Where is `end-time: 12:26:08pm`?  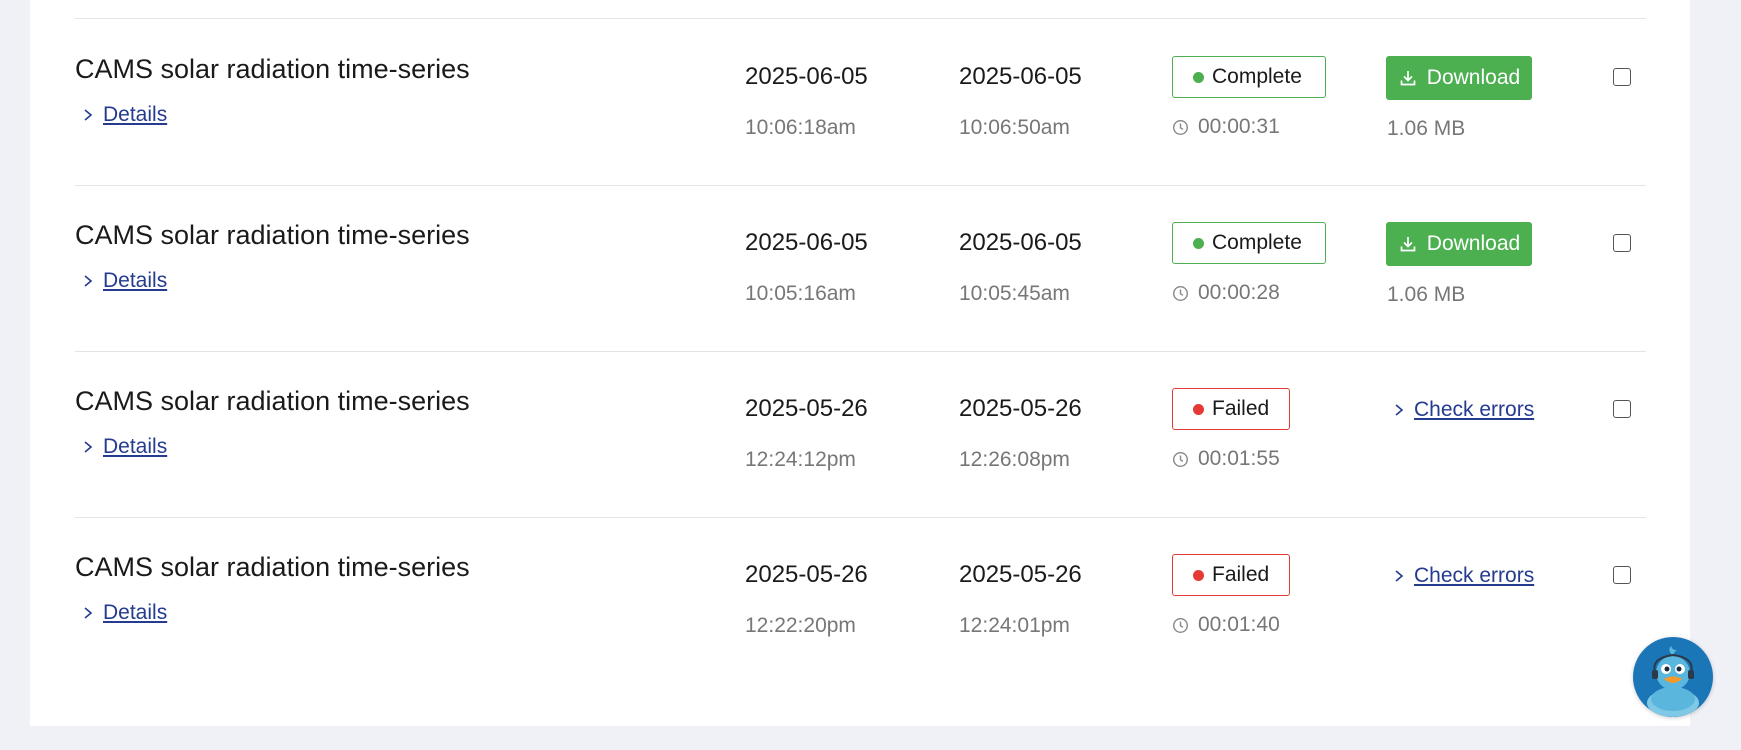
end-time: 12:26:08pm is located at coordinates (1014, 459).